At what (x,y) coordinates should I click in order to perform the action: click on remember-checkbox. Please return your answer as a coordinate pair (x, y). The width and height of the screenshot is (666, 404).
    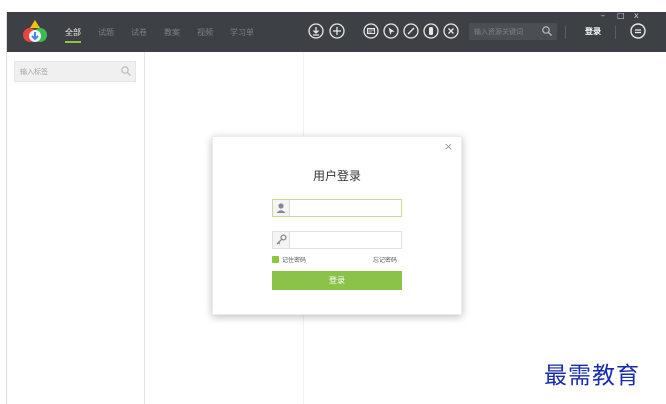
    Looking at the image, I should click on (275, 259).